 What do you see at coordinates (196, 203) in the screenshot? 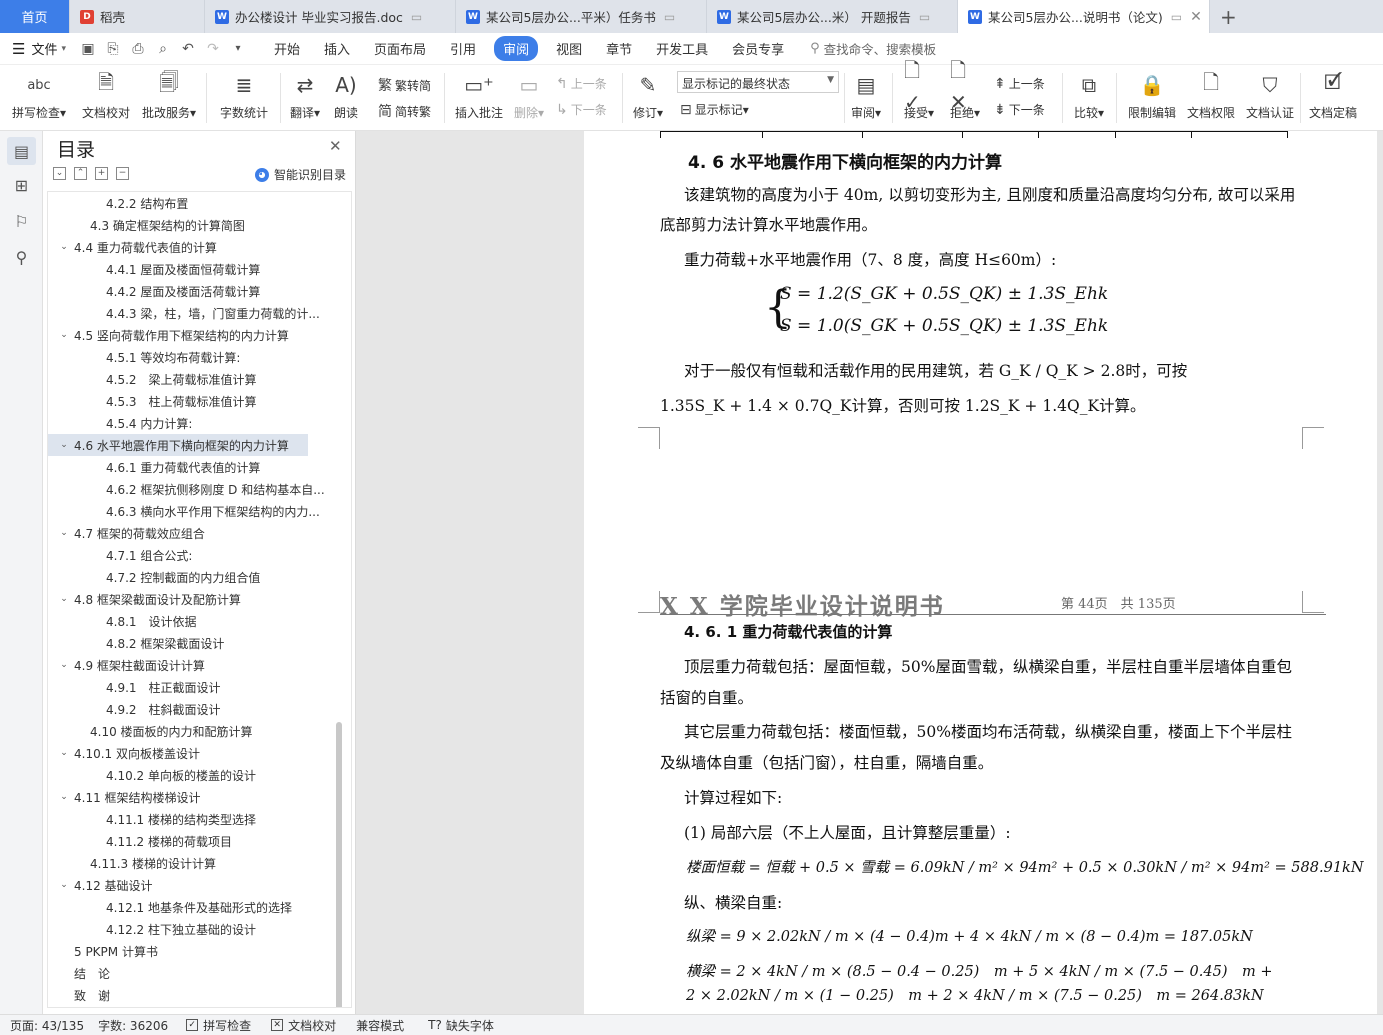
I see `toc-item: 4.2.2 结构布置` at bounding box center [196, 203].